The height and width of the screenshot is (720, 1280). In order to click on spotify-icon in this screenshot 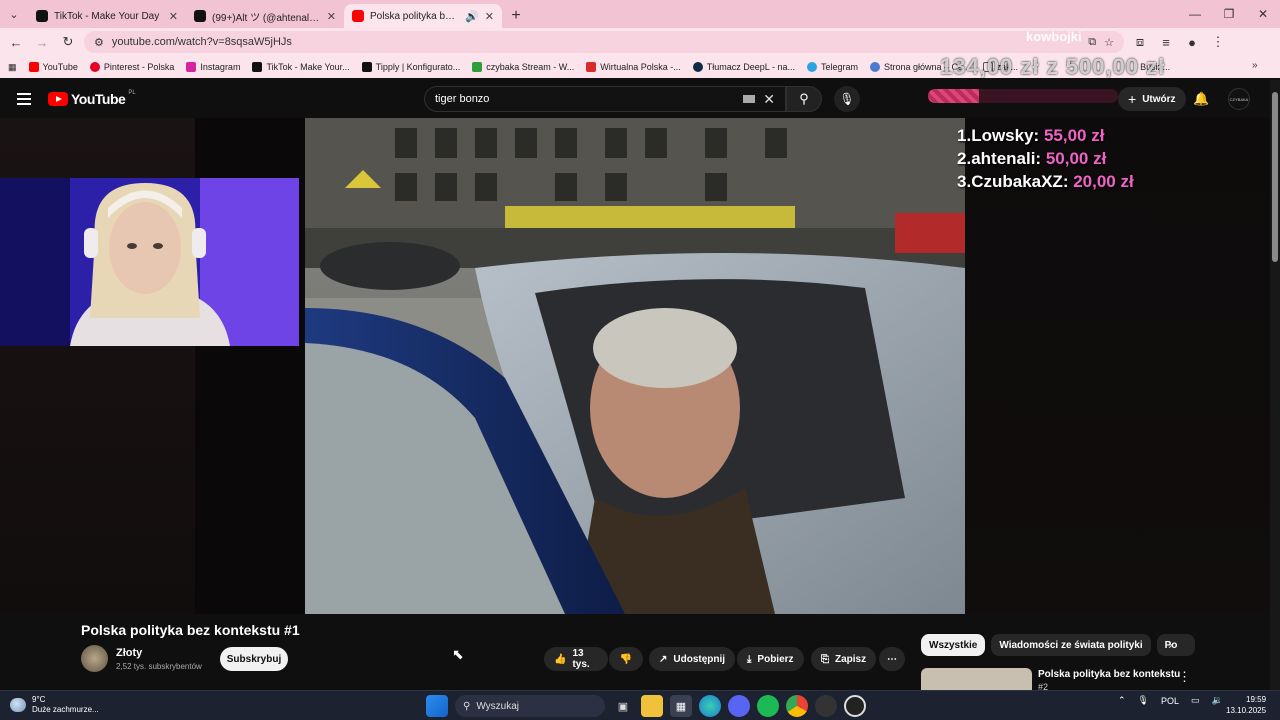, I will do `click(768, 706)`.